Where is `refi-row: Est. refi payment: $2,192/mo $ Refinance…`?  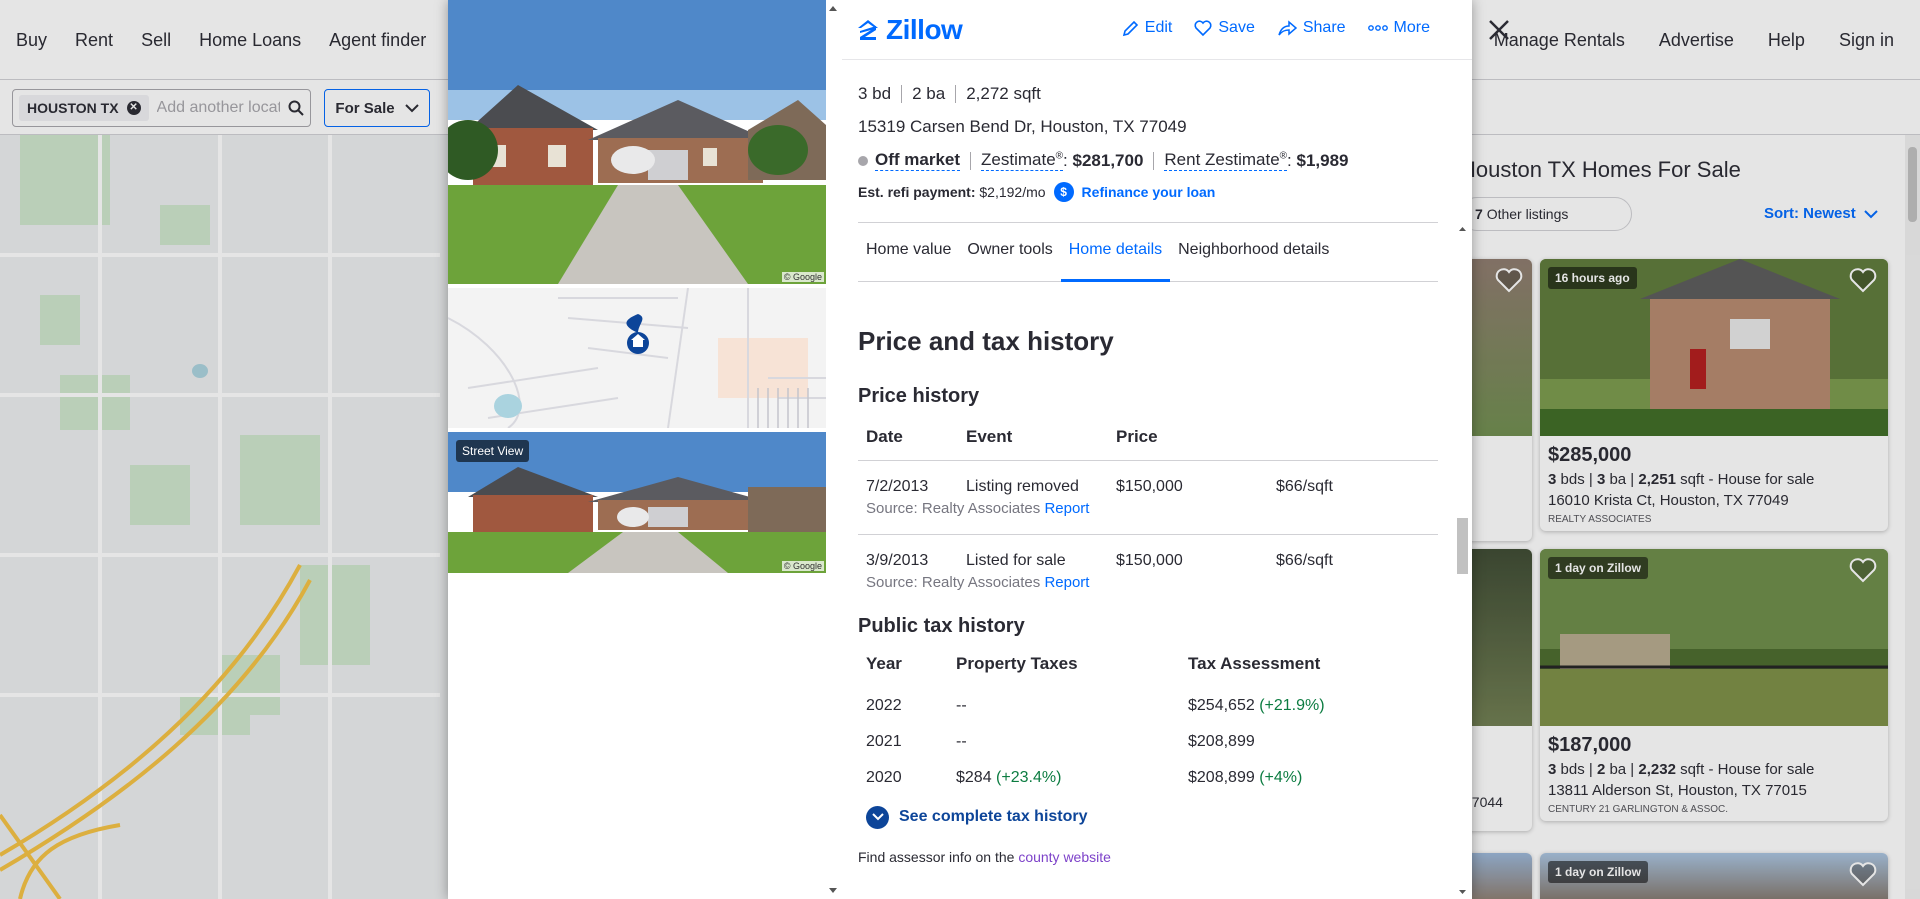
refi-row: Est. refi payment: $2,192/mo $ Refinance… is located at coordinates (1153, 192).